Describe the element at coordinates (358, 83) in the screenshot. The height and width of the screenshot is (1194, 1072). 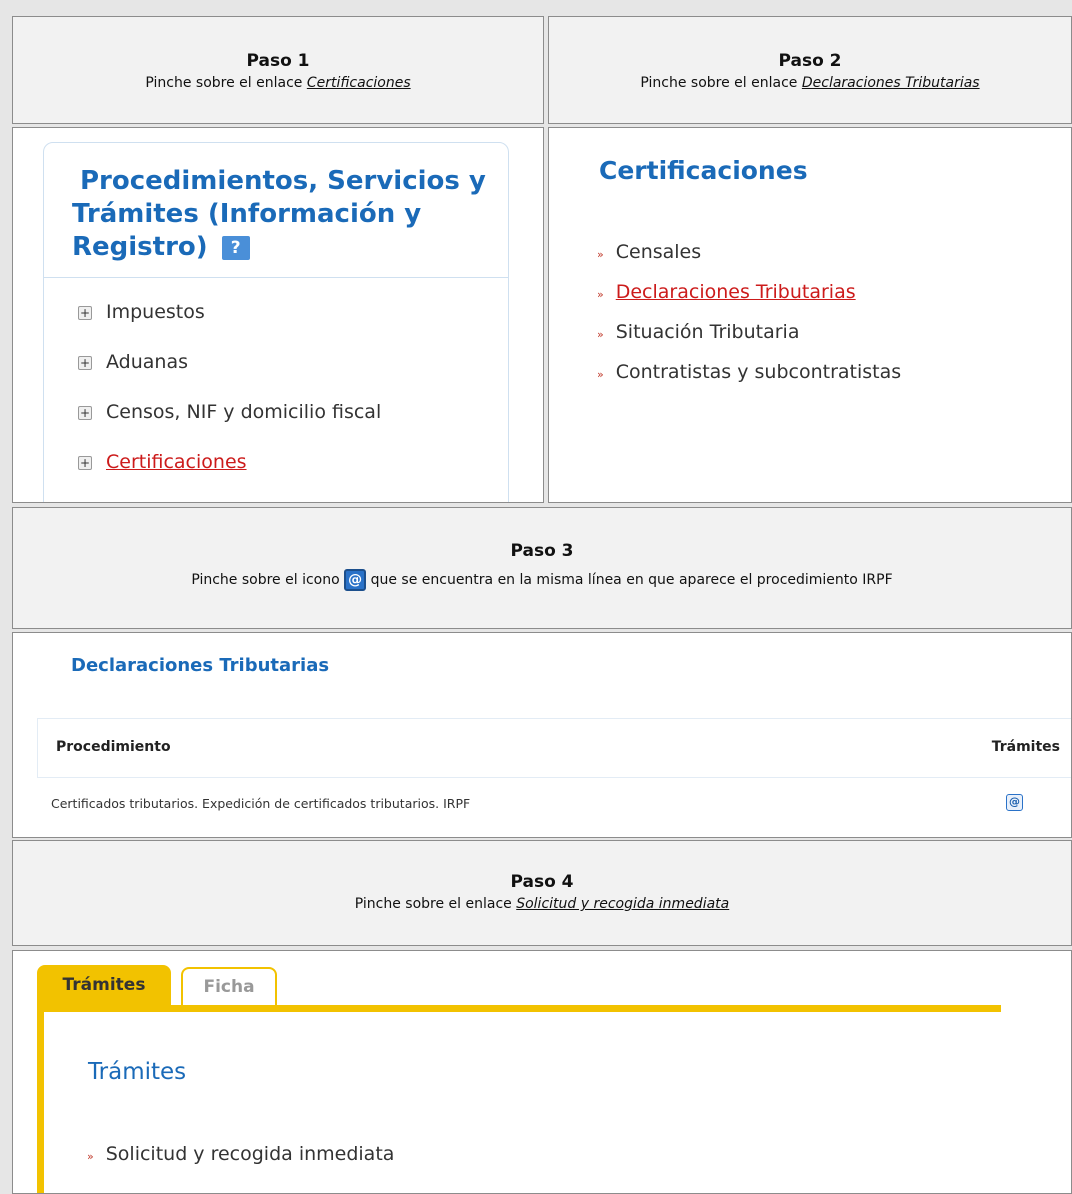
I see `step1-desc-link: Certificaciones` at that location.